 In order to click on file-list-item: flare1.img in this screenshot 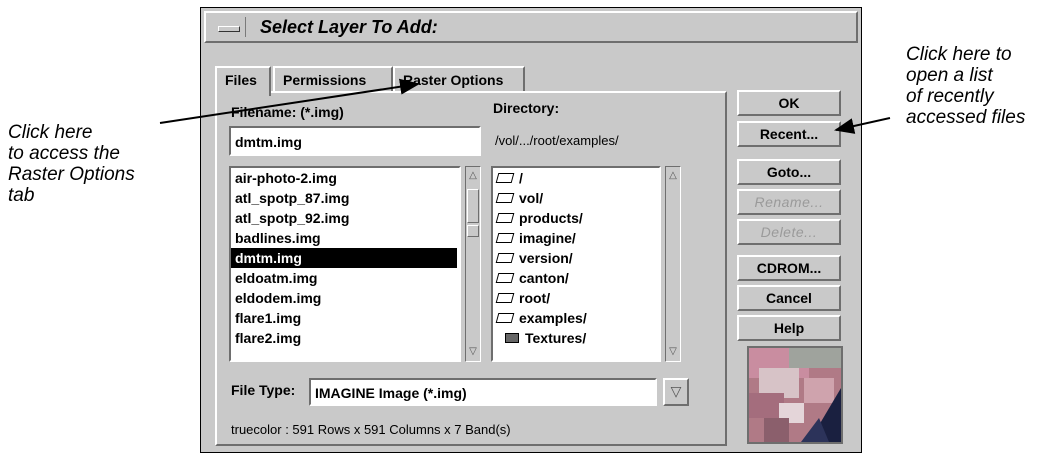, I will do `click(345, 318)`.